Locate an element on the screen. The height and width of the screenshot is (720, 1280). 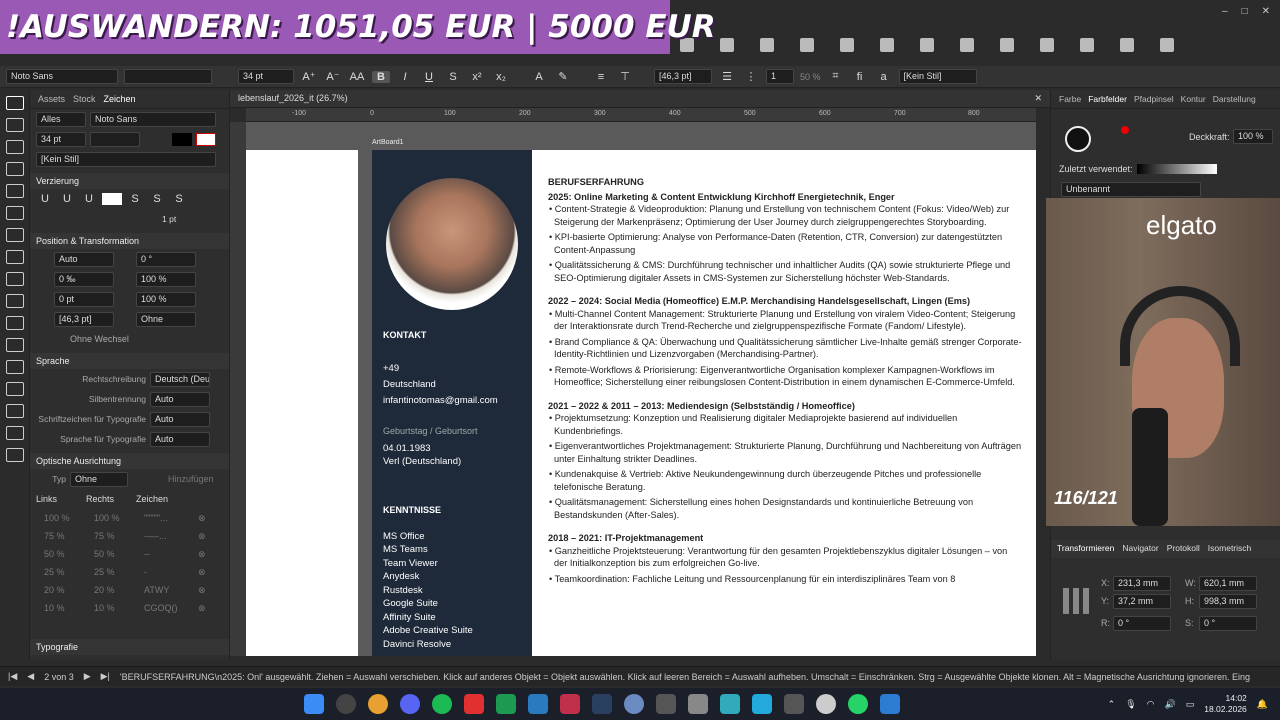
grow-font-icon: A⁺ is located at coordinates (309, 76).